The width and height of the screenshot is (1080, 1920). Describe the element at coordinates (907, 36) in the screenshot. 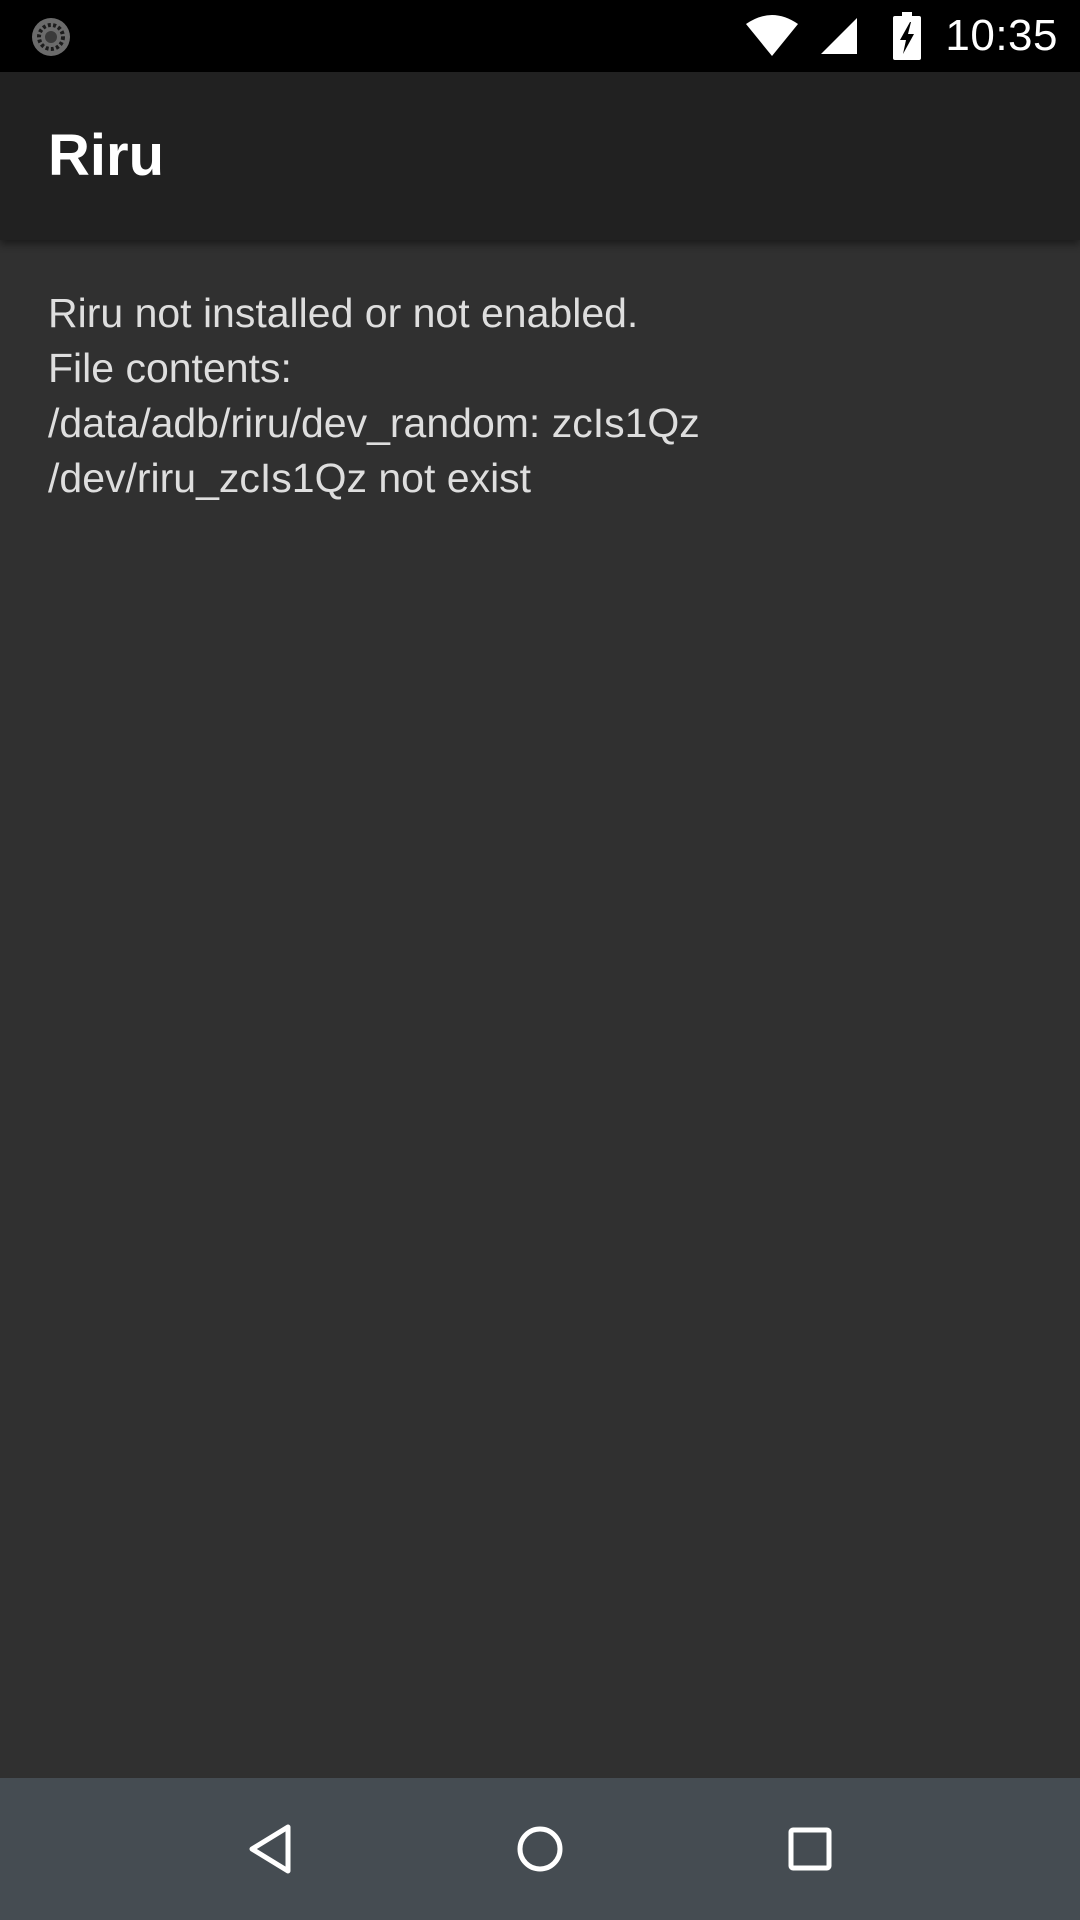

I see `battery-charging-icon` at that location.